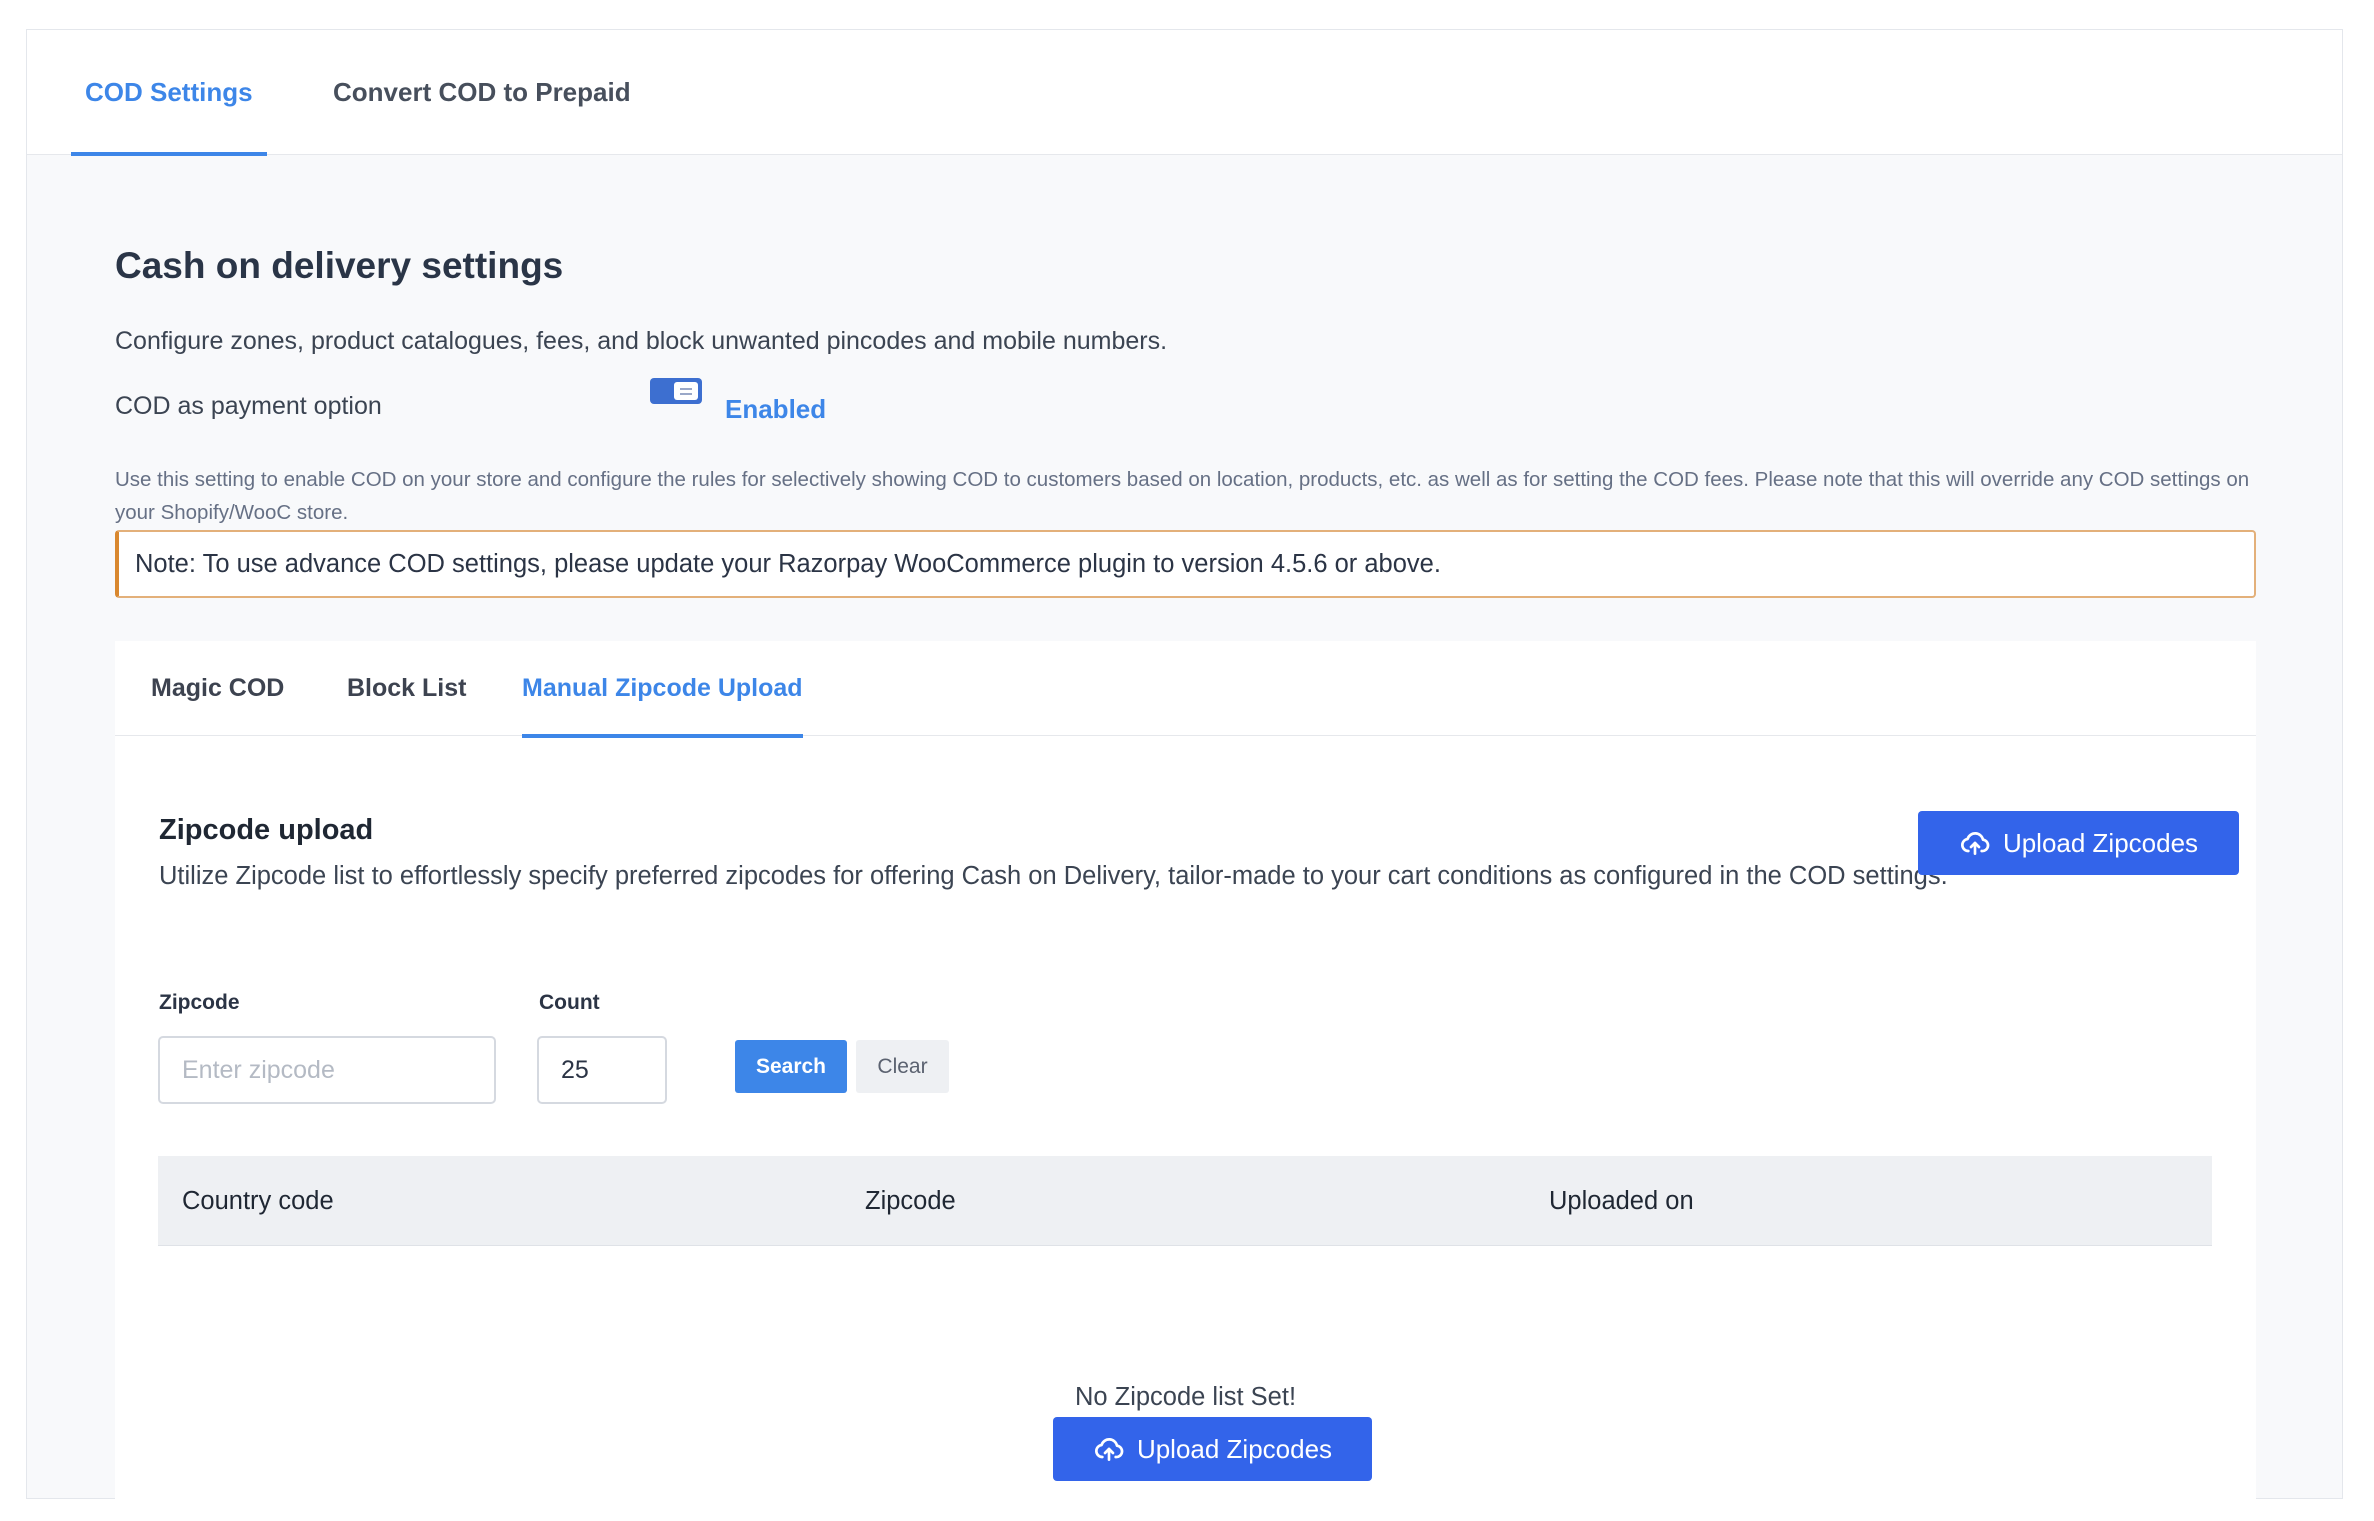  What do you see at coordinates (169, 93) in the screenshot?
I see `tab-cod-settings: COD Settings` at bounding box center [169, 93].